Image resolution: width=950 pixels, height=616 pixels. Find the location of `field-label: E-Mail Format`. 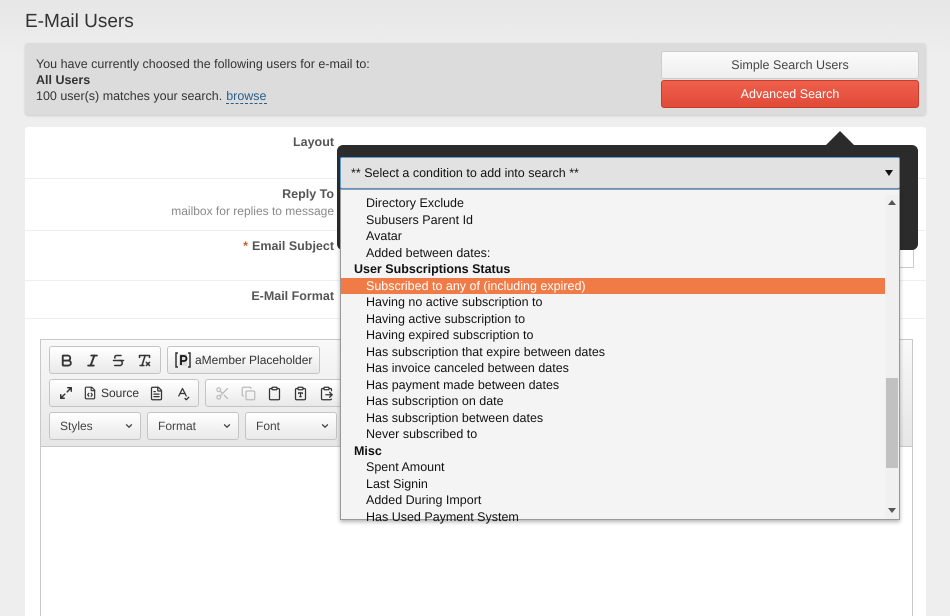

field-label: E-Mail Format is located at coordinates (292, 296).